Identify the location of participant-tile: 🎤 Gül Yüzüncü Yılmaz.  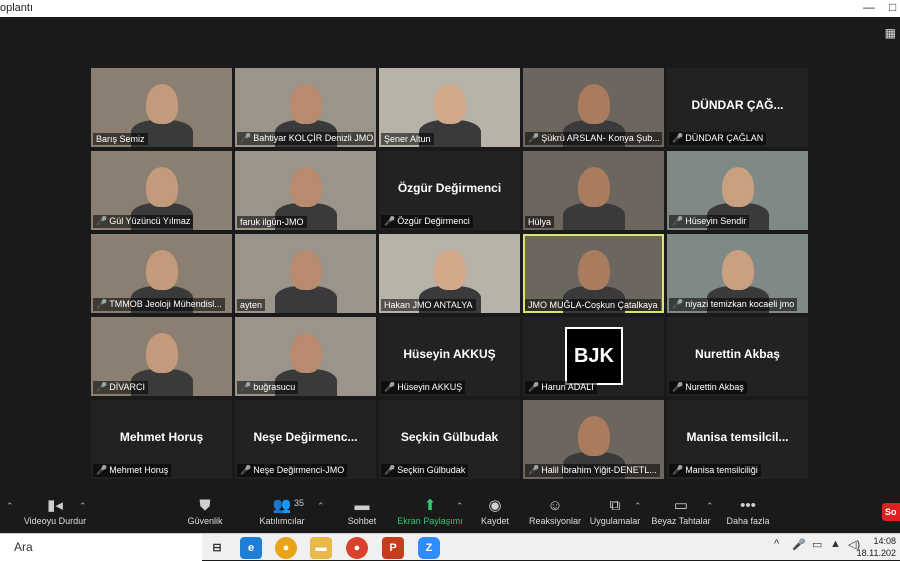
(161, 190).